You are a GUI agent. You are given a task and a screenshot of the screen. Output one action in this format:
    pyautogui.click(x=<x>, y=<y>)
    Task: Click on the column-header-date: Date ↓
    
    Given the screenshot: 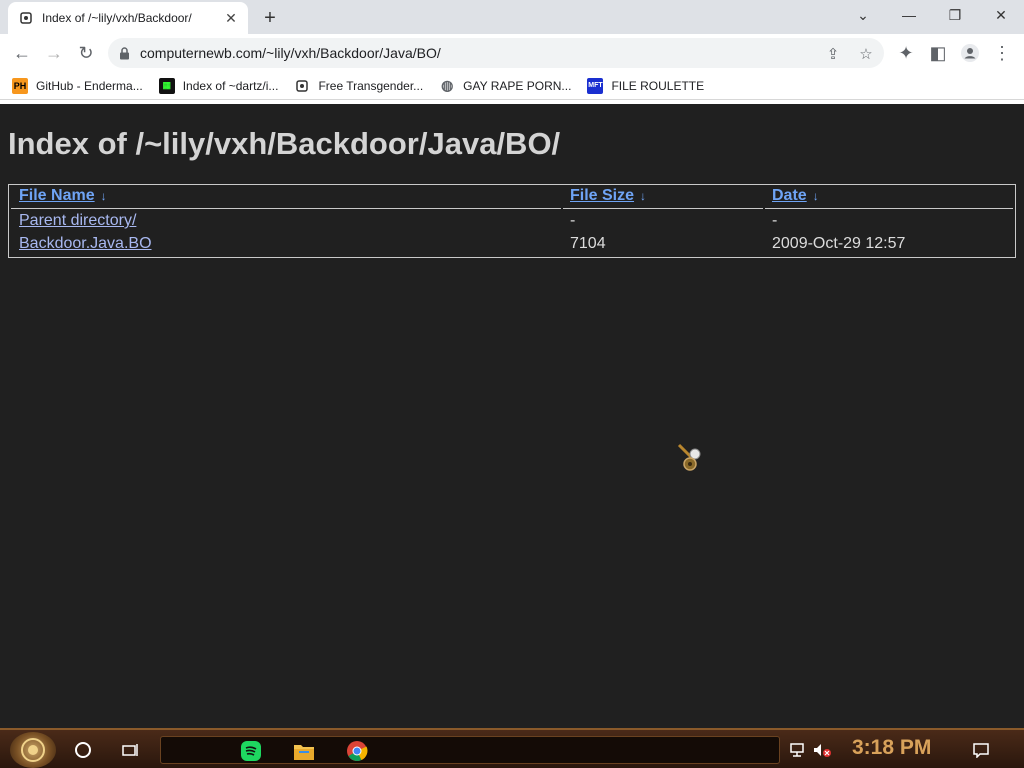 What is the action you would take?
    pyautogui.click(x=795, y=196)
    